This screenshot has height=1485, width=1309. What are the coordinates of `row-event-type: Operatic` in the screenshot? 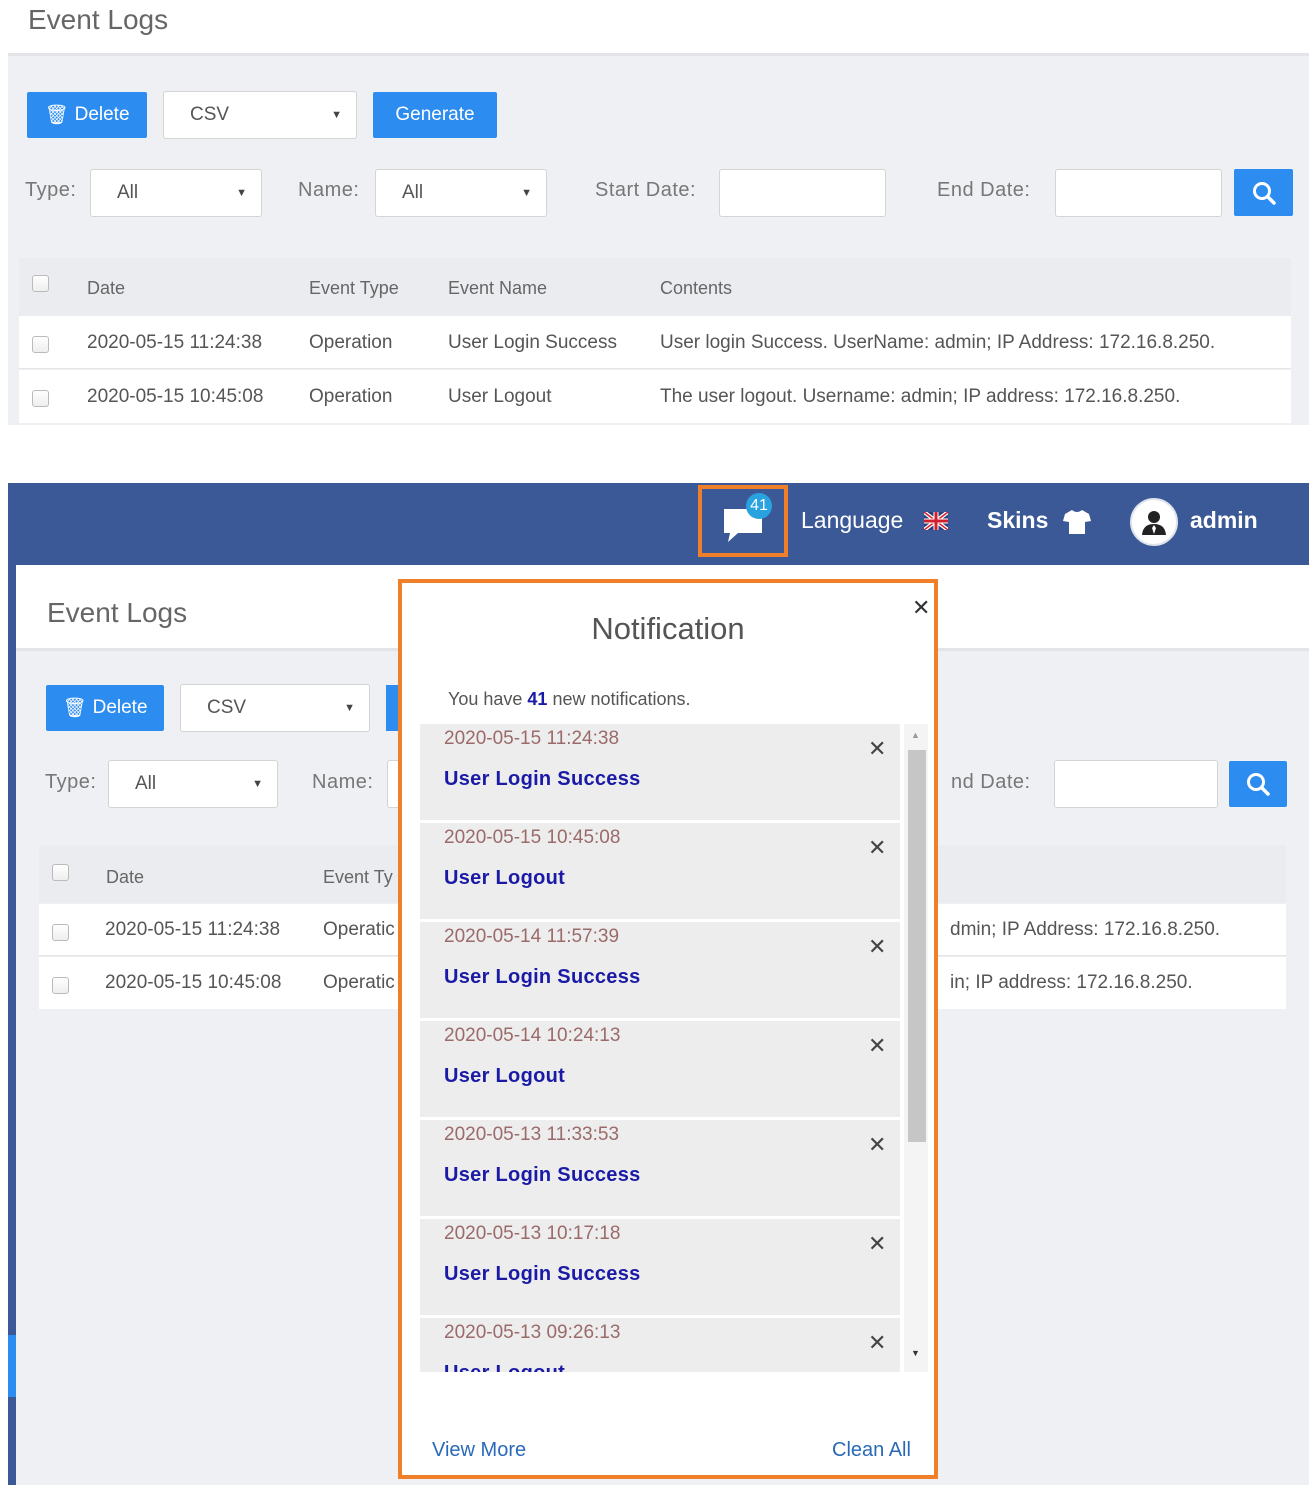 It's located at (359, 929).